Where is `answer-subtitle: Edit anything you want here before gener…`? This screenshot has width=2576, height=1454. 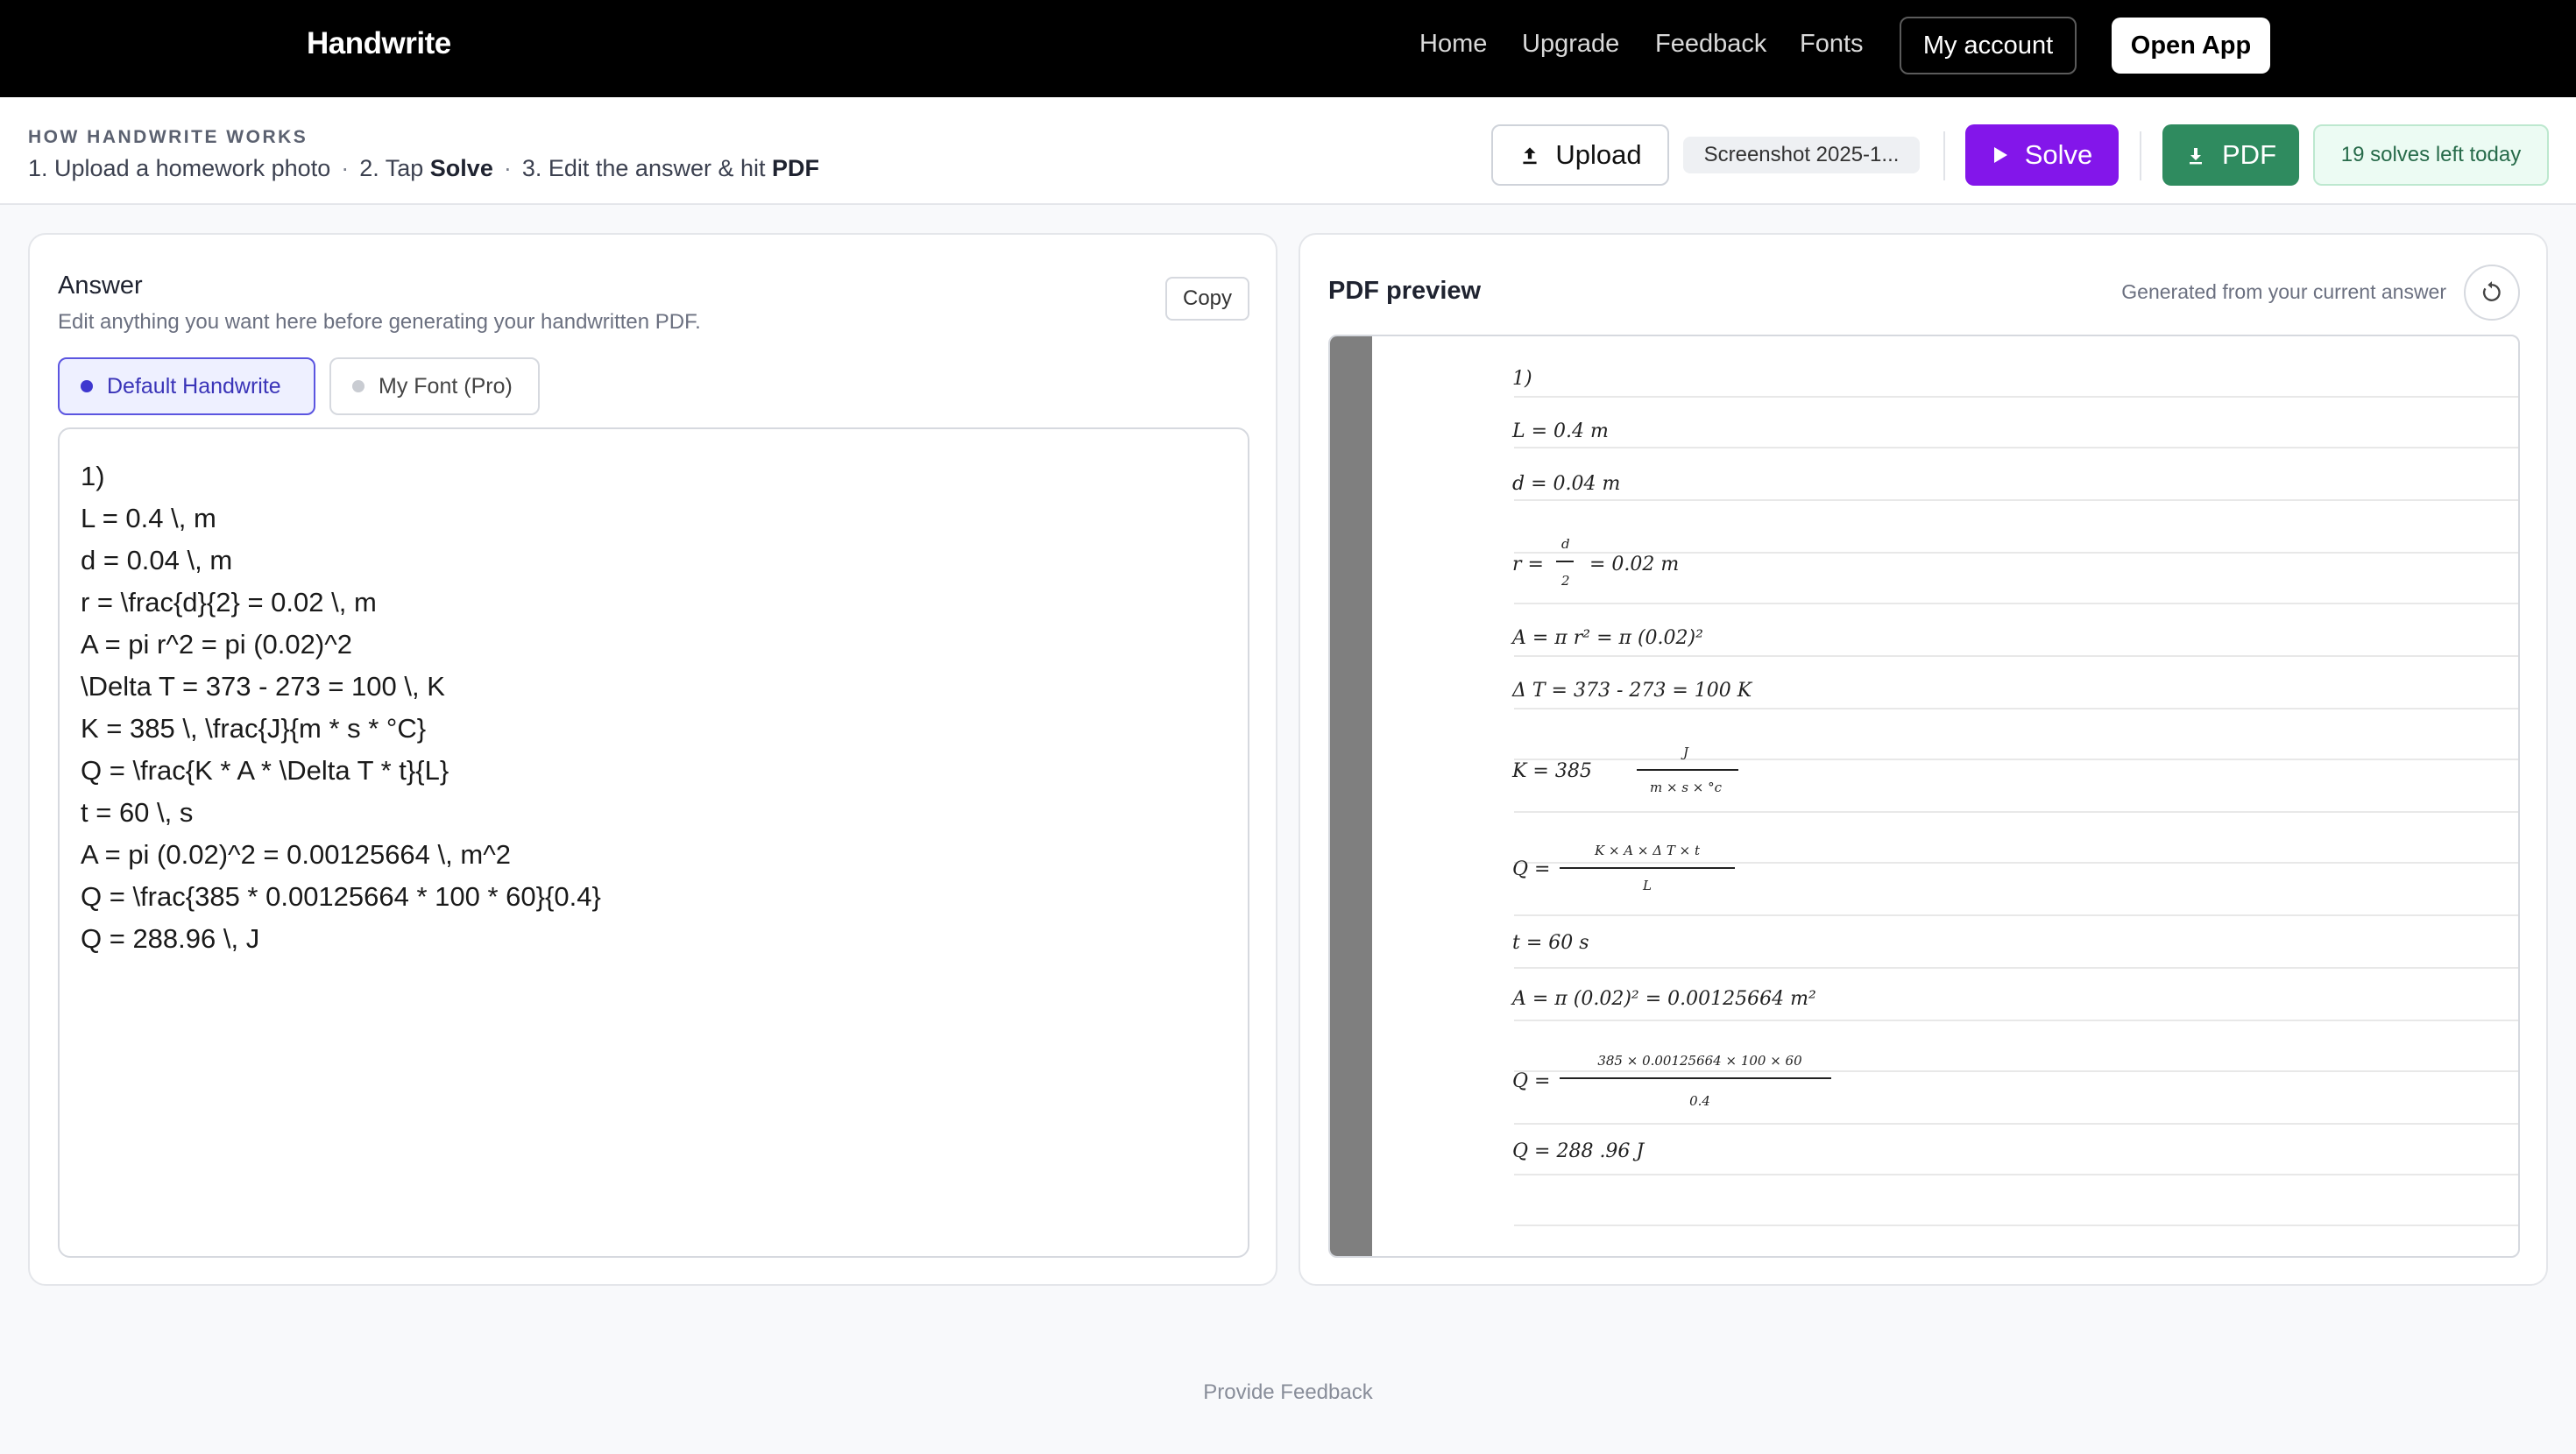
answer-subtitle: Edit anything you want here before gener… is located at coordinates (379, 322).